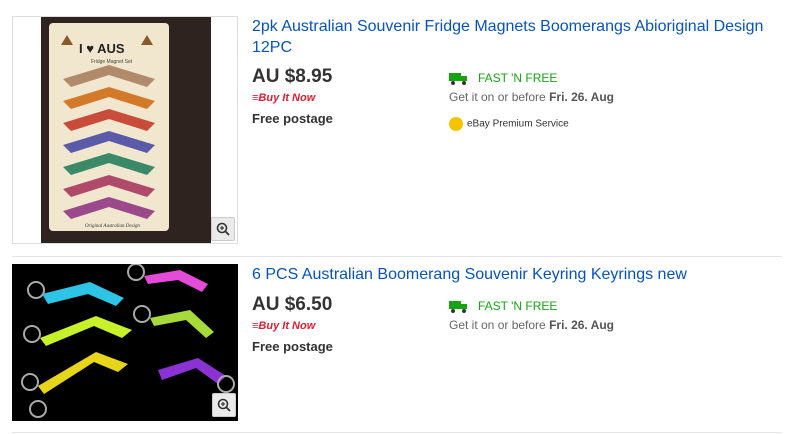 This screenshot has height=434, width=806. I want to click on premium-service-badge: eBay Premium Service, so click(509, 124).